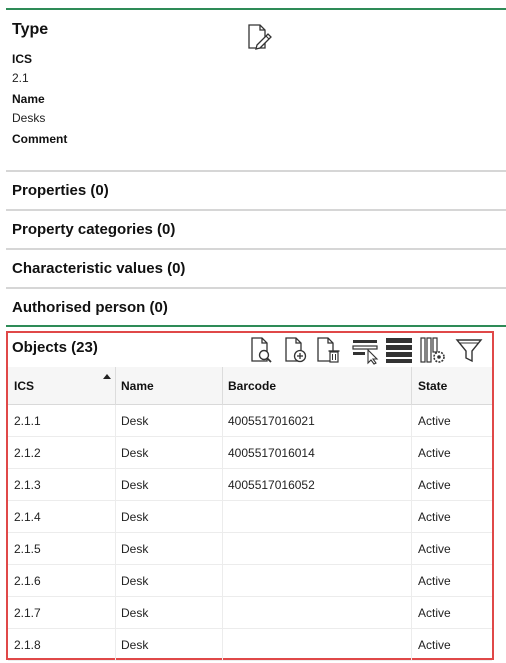 This screenshot has height=663, width=506. I want to click on table-row: 2.1.1 Desk 4005517016021 Active, so click(250, 421).